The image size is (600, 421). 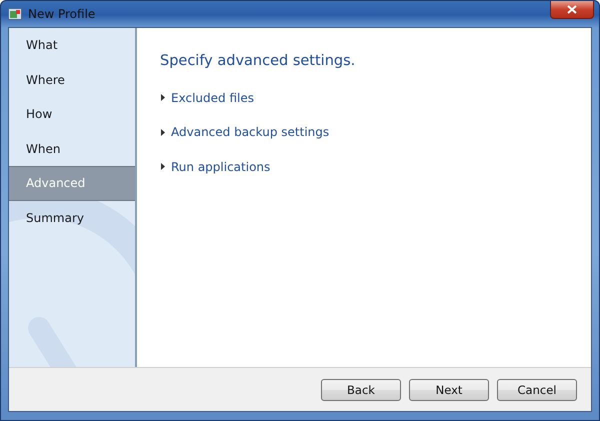 I want to click on expander-link: Excluded files, so click(x=207, y=97).